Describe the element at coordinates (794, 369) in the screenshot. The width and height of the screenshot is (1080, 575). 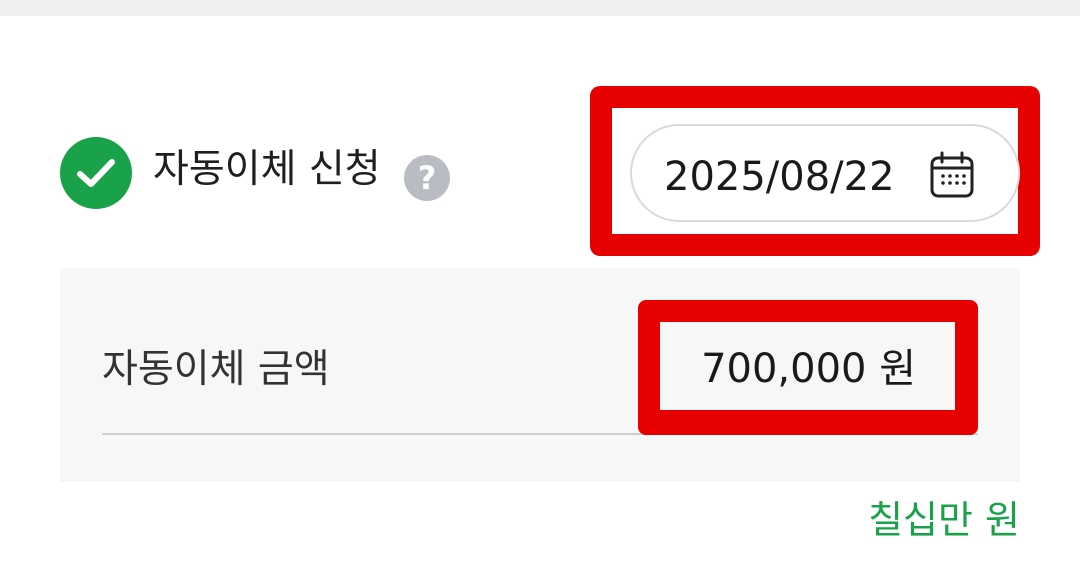
I see `amount-input: 700,000 원` at that location.